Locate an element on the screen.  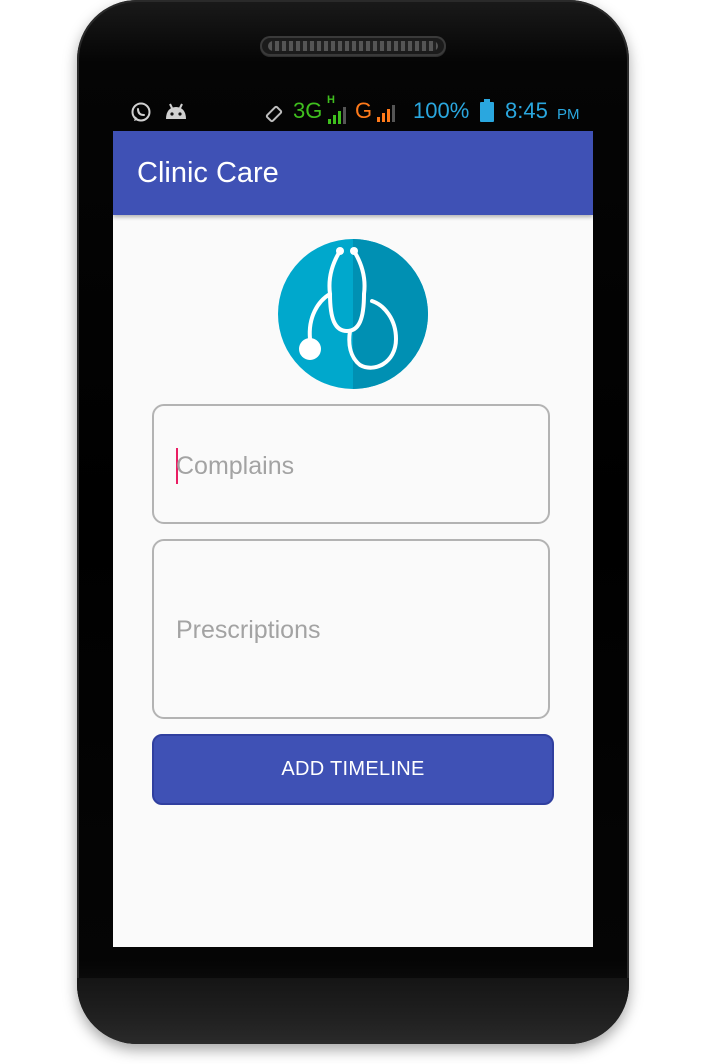
add-timeline-button: ADD TIMELINE is located at coordinates (353, 769).